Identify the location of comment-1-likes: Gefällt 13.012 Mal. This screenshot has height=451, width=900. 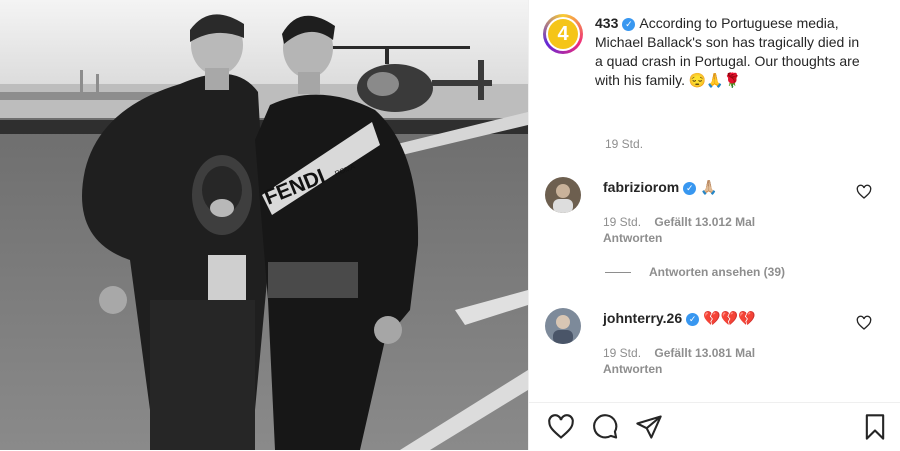
(704, 222).